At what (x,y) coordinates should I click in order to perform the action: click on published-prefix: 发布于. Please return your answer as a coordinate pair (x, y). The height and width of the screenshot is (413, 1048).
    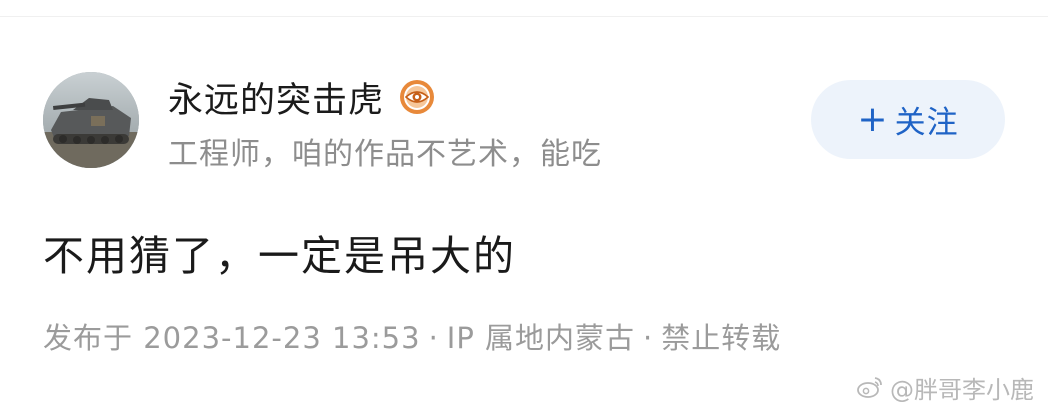
    Looking at the image, I should click on (88, 338).